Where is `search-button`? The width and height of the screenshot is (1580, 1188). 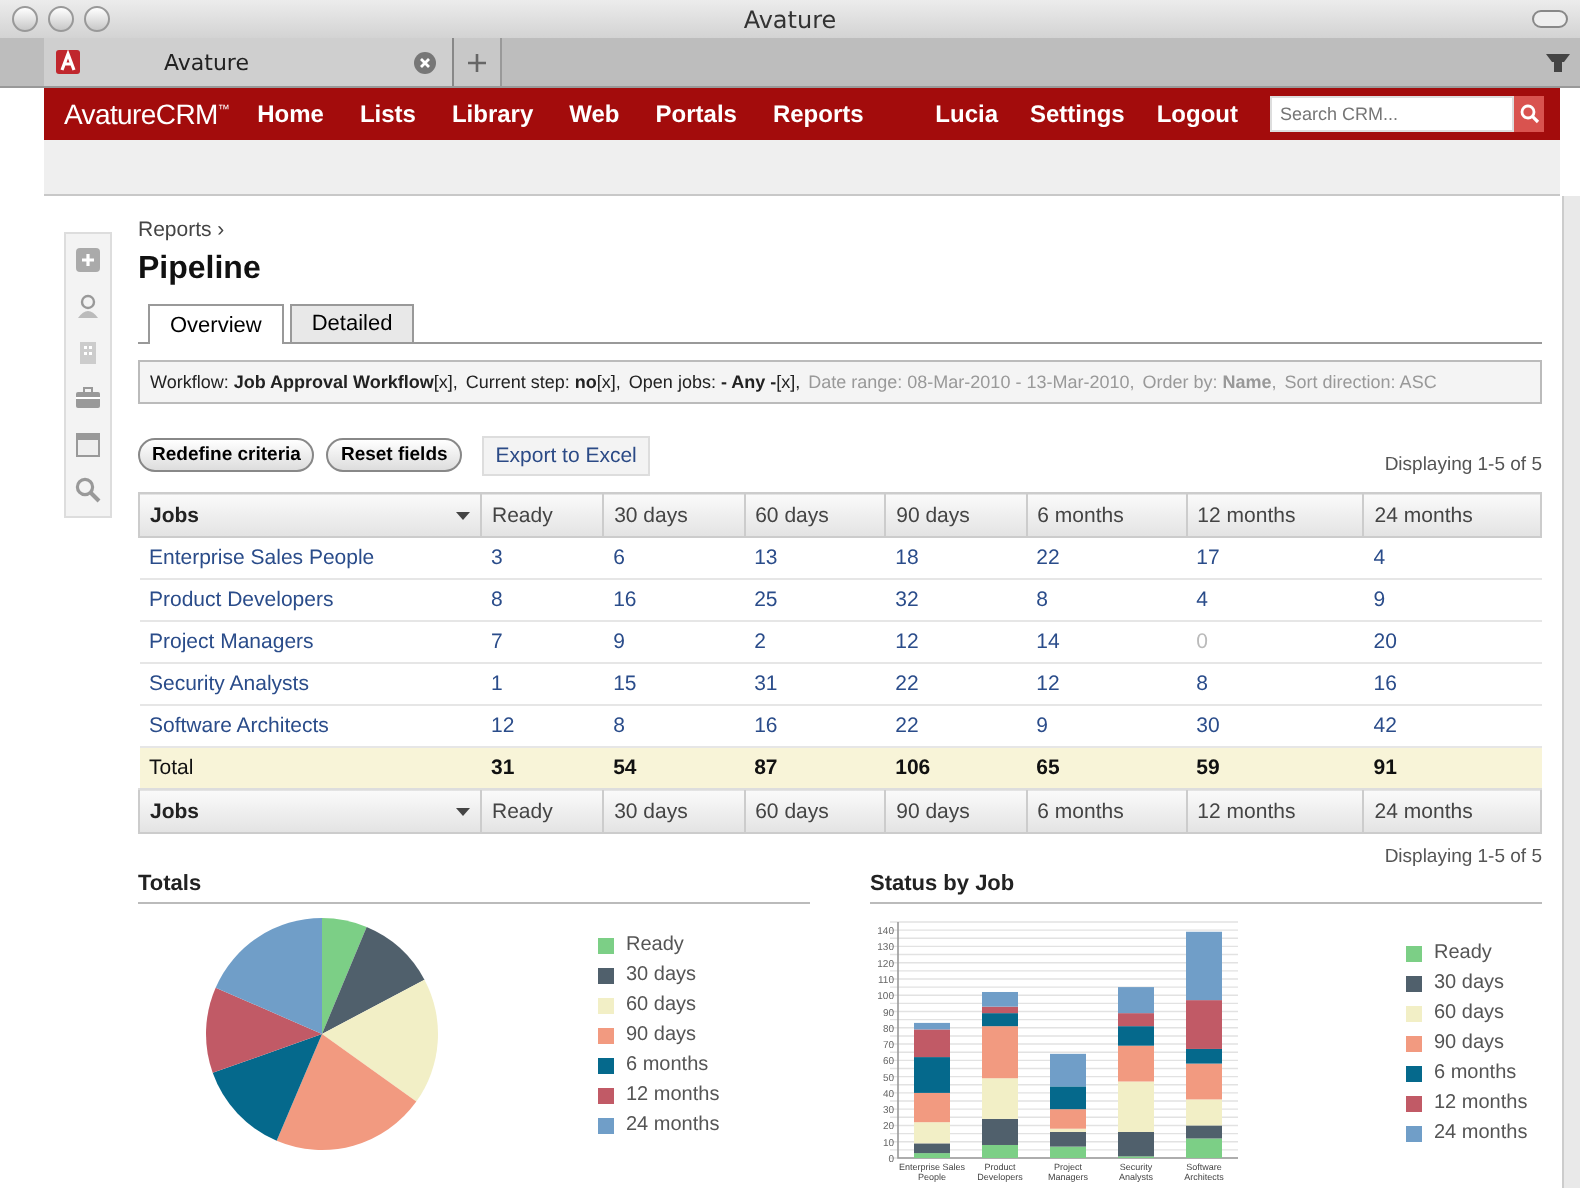
search-button is located at coordinates (1529, 114).